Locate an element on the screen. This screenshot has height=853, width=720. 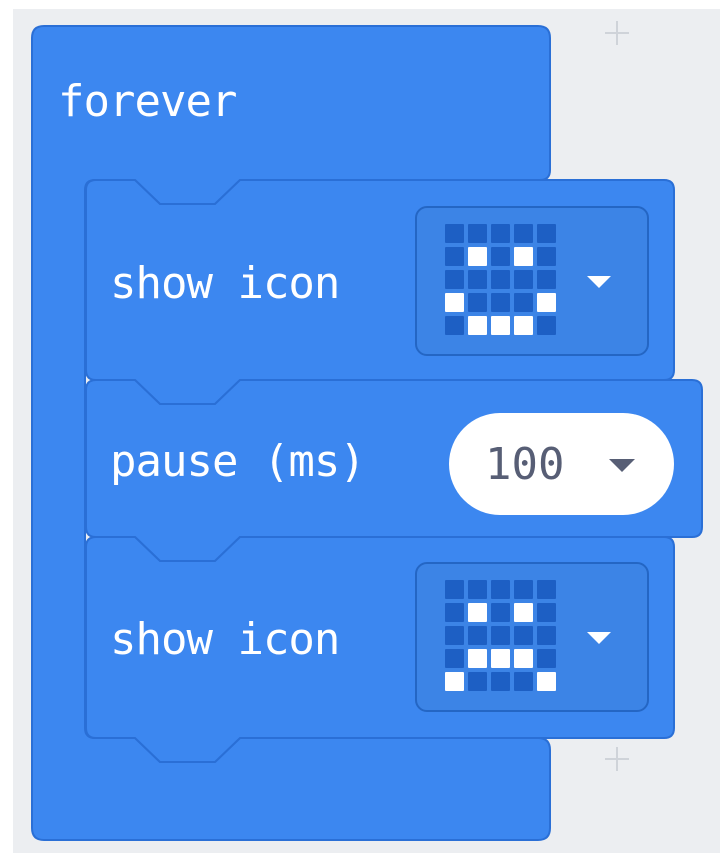
forever-label: forever is located at coordinates (147, 101).